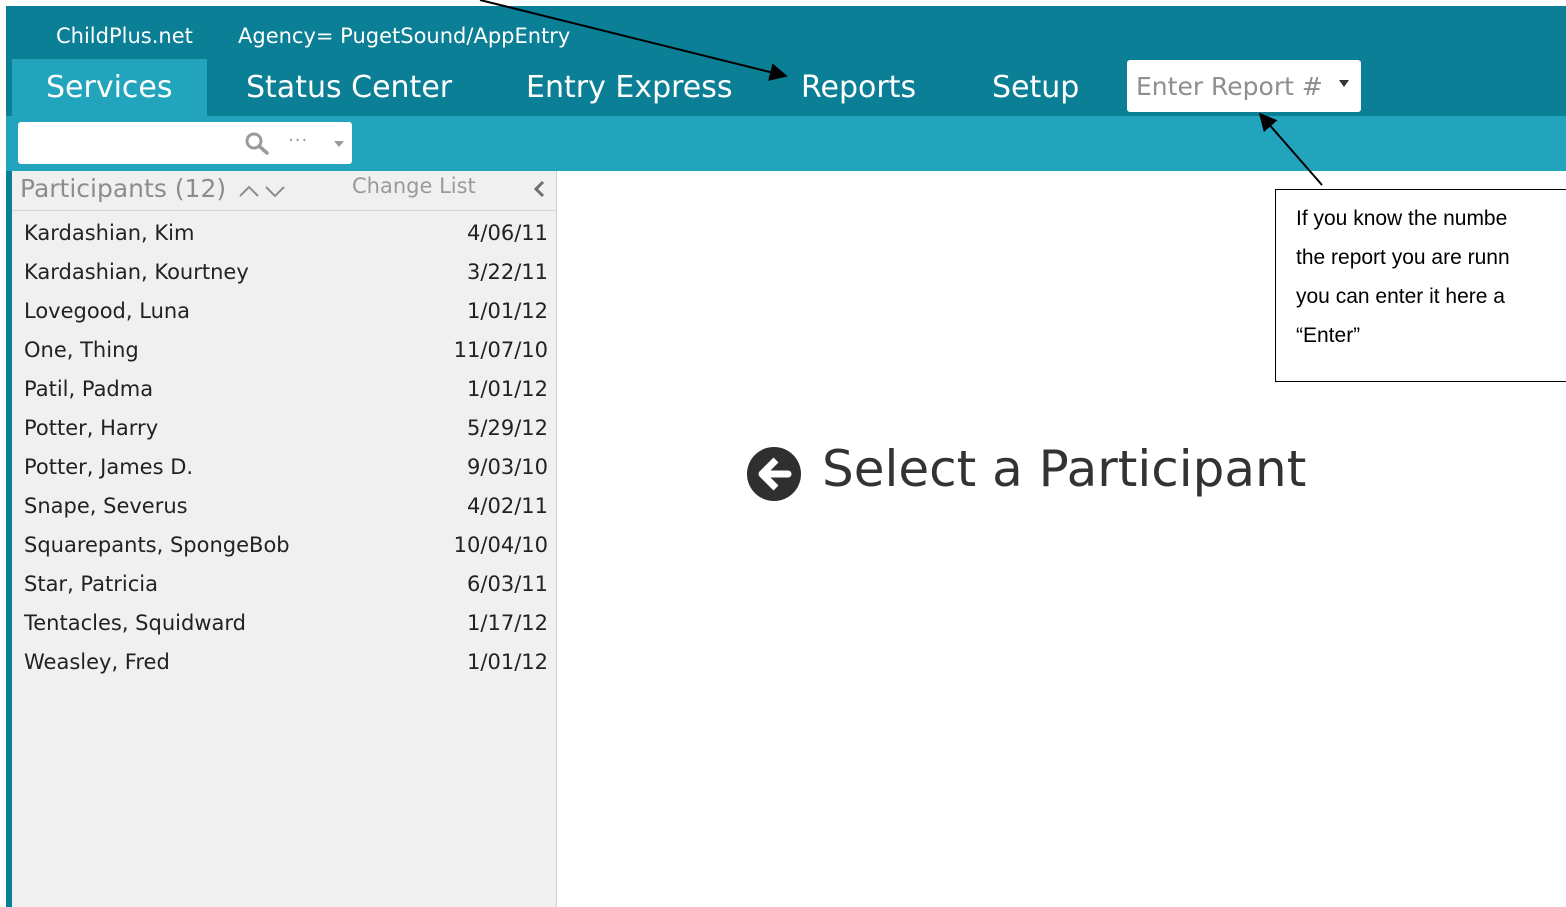 The width and height of the screenshot is (1566, 907). What do you see at coordinates (404, 36) in the screenshot?
I see `agency-label: Agency= PugetSound/AppEntry` at bounding box center [404, 36].